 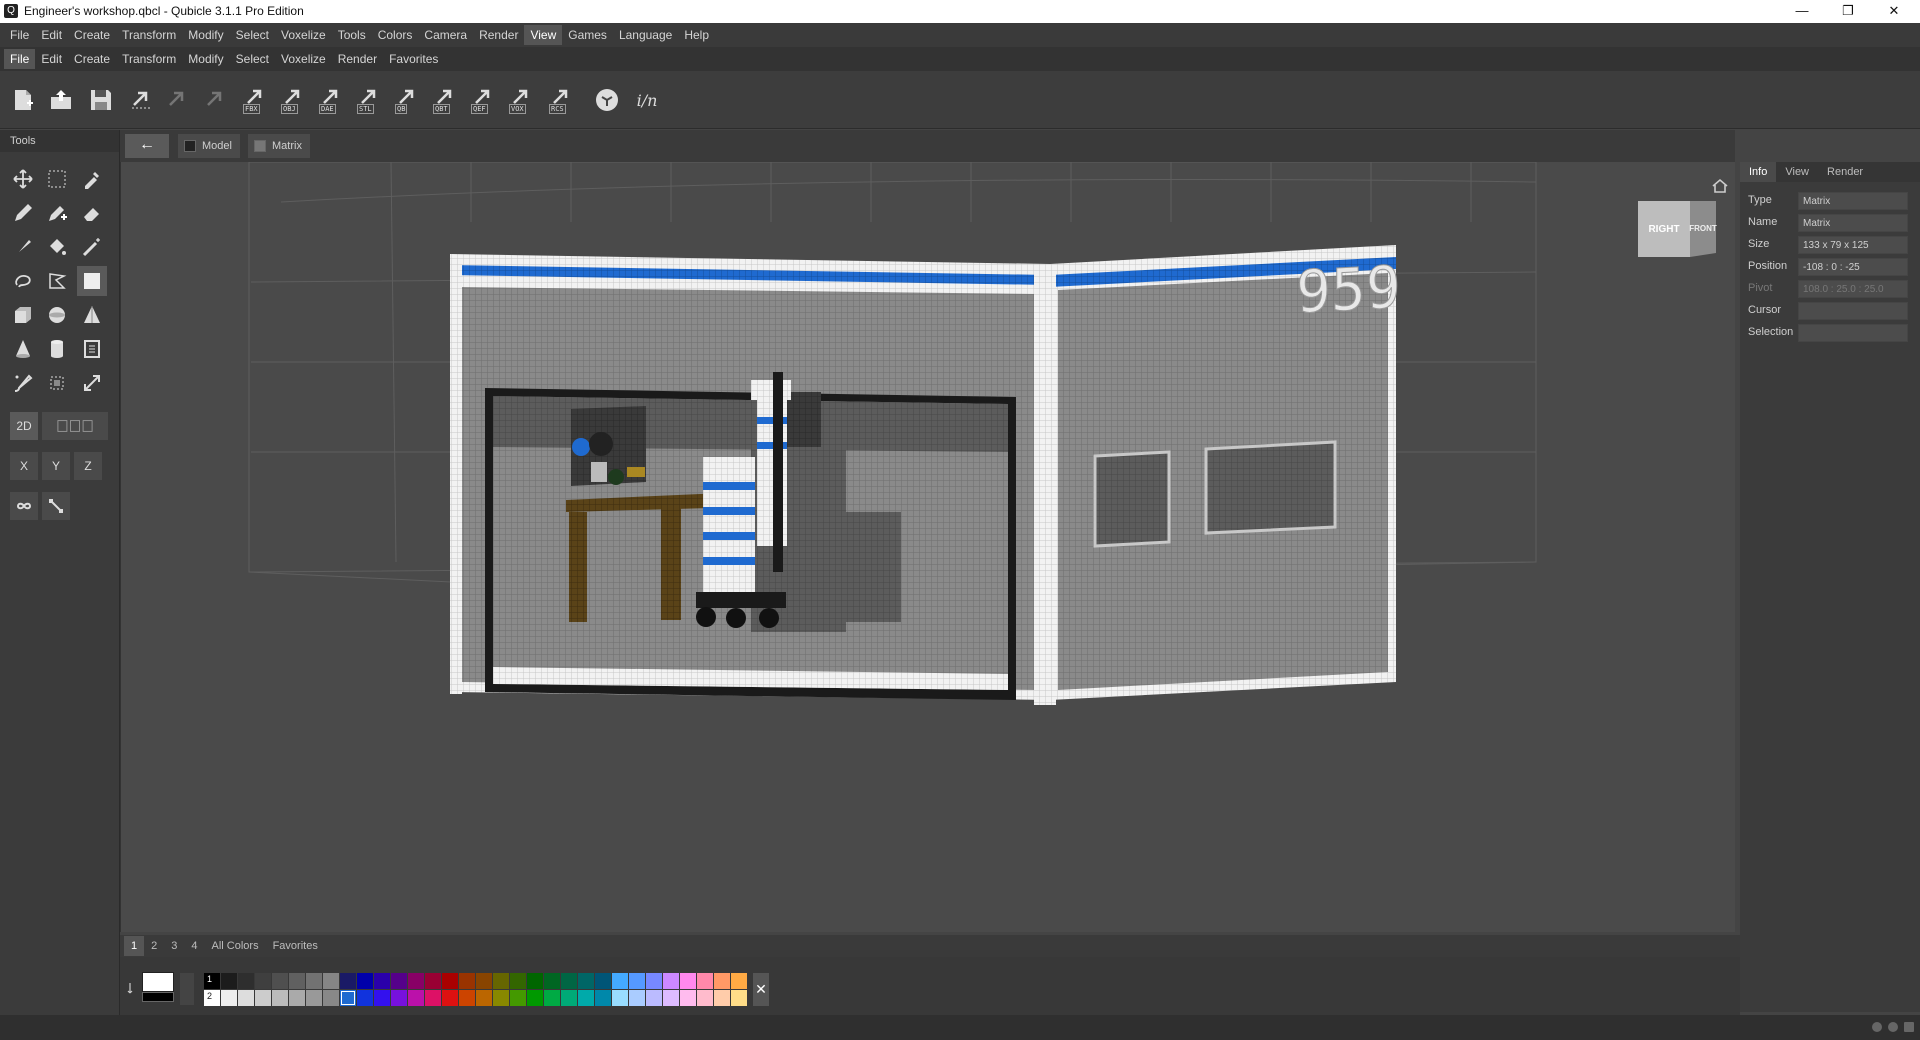 What do you see at coordinates (212, 998) in the screenshot?
I see `color-swatch: 2` at bounding box center [212, 998].